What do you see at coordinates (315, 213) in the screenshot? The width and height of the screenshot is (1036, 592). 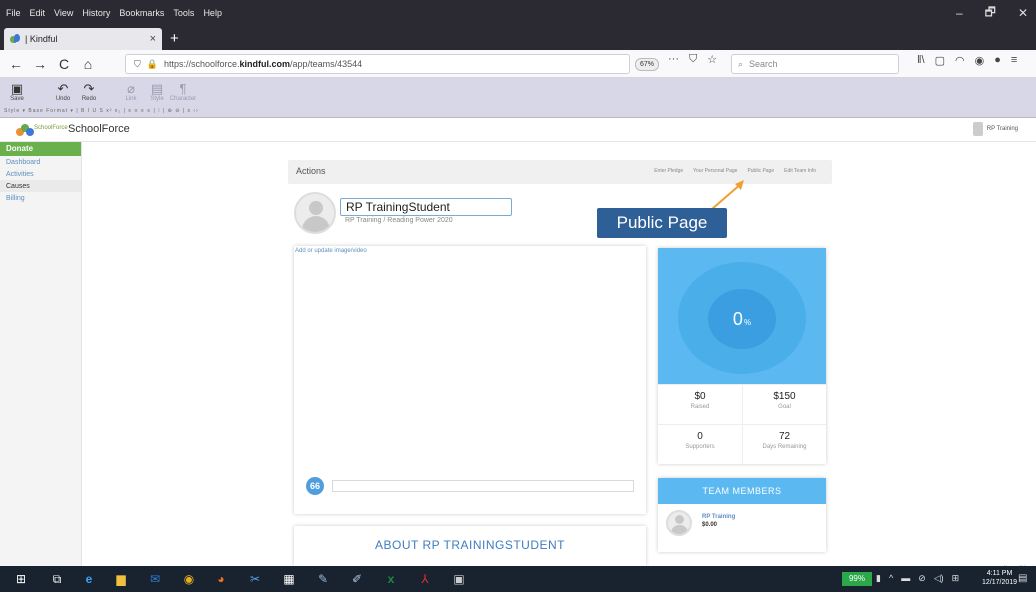 I see `profile-avatar` at bounding box center [315, 213].